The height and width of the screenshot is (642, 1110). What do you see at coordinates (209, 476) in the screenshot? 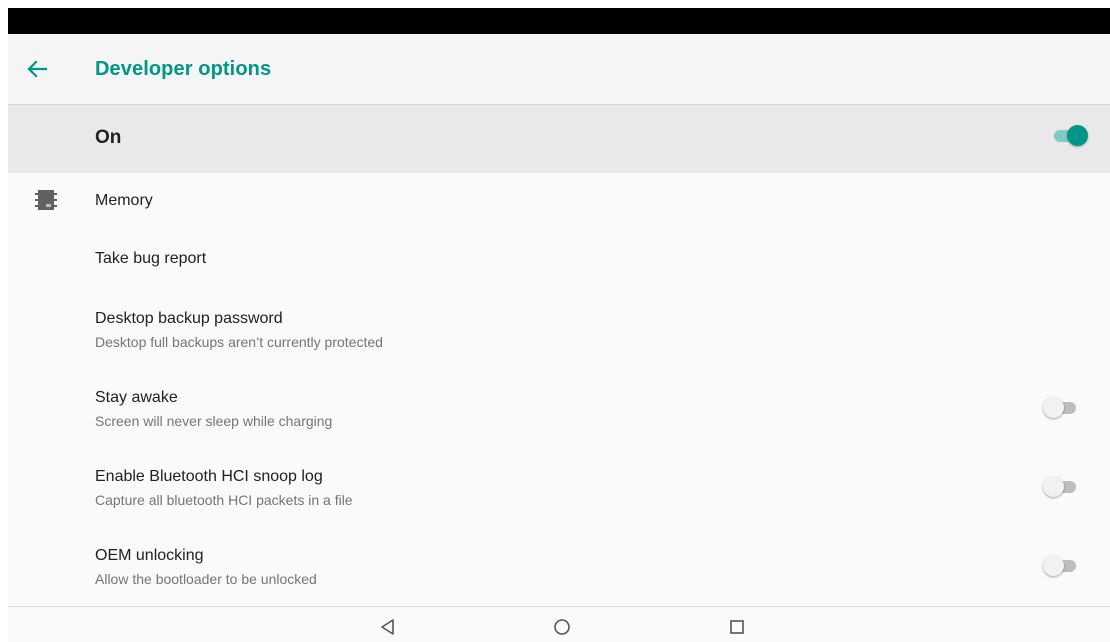
I see `list-item-title: Enable Bluetooth HCI snoop log` at bounding box center [209, 476].